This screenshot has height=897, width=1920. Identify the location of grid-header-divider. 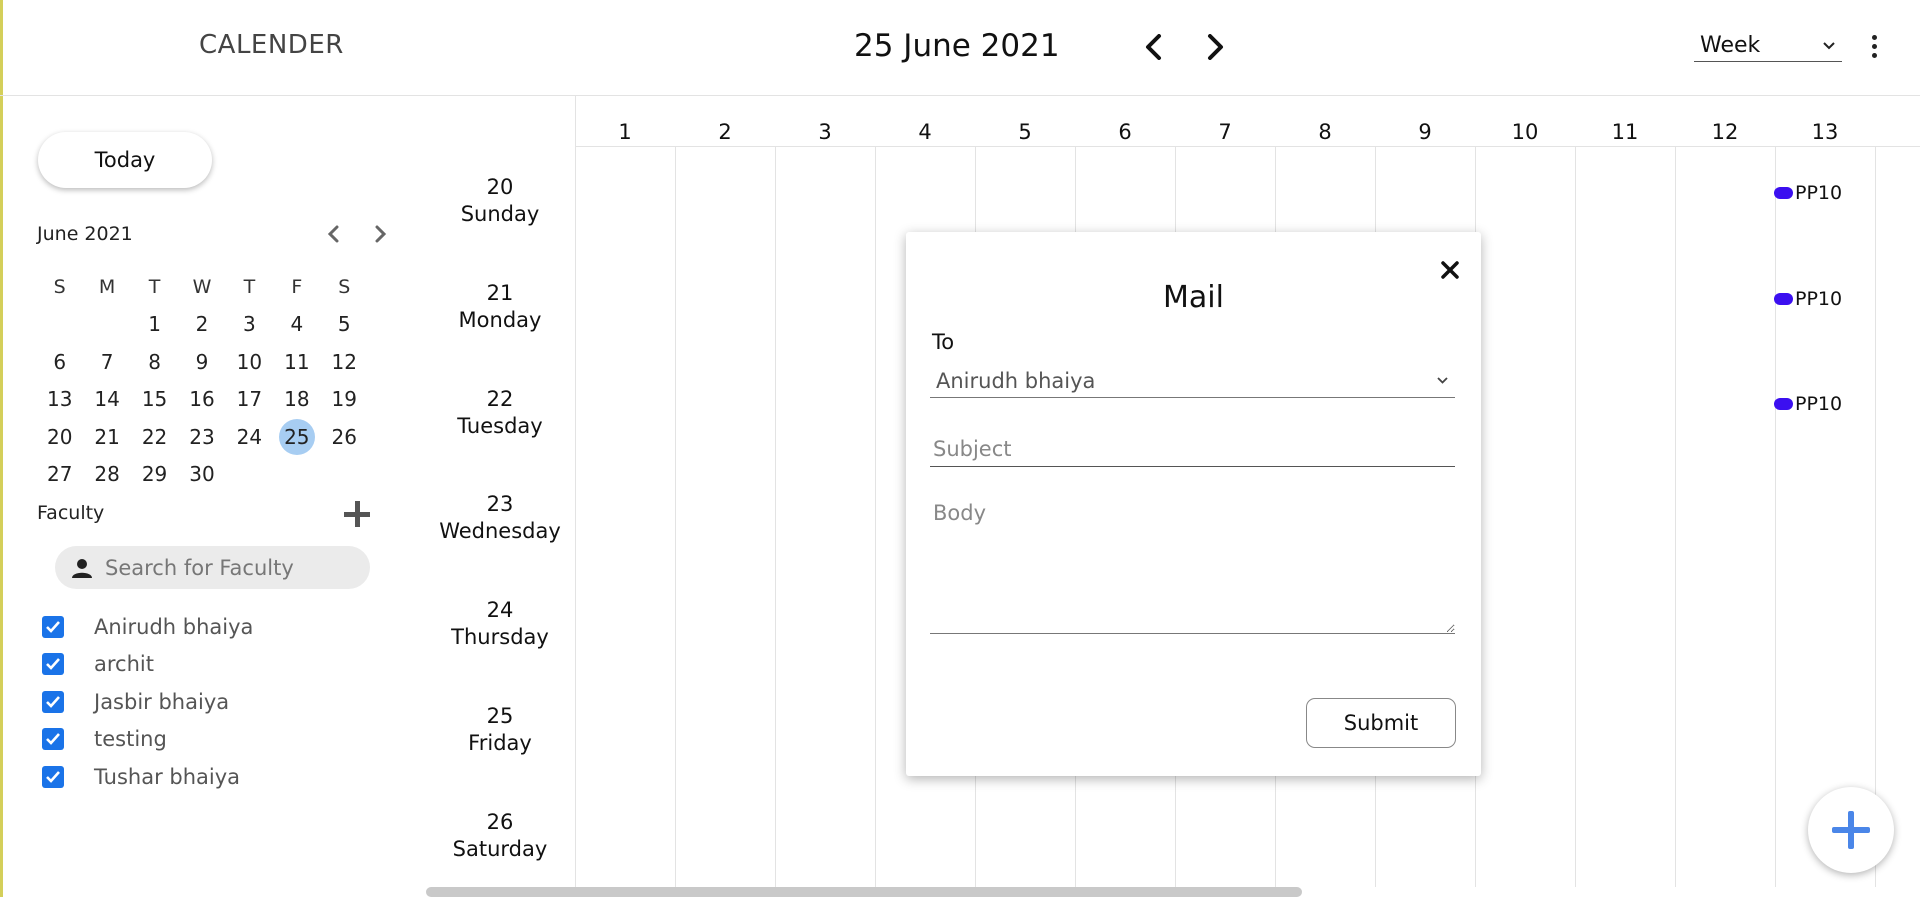
(1247, 146).